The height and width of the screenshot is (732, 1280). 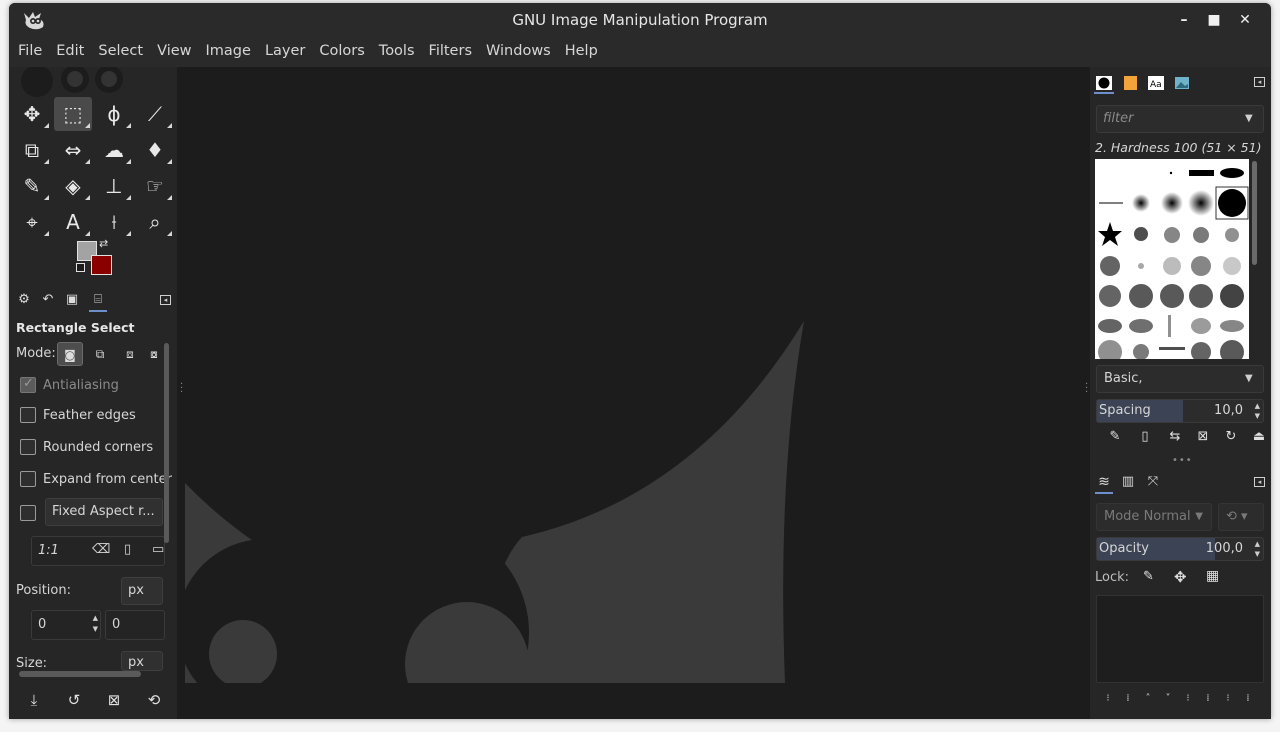 I want to click on crop-tool: ⧉, so click(x=32, y=150).